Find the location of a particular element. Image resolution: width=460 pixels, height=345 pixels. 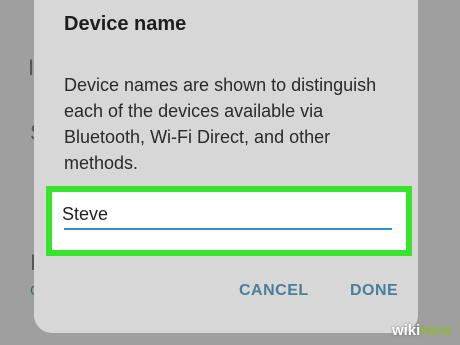

dialog-title: Device name is located at coordinates (125, 24).